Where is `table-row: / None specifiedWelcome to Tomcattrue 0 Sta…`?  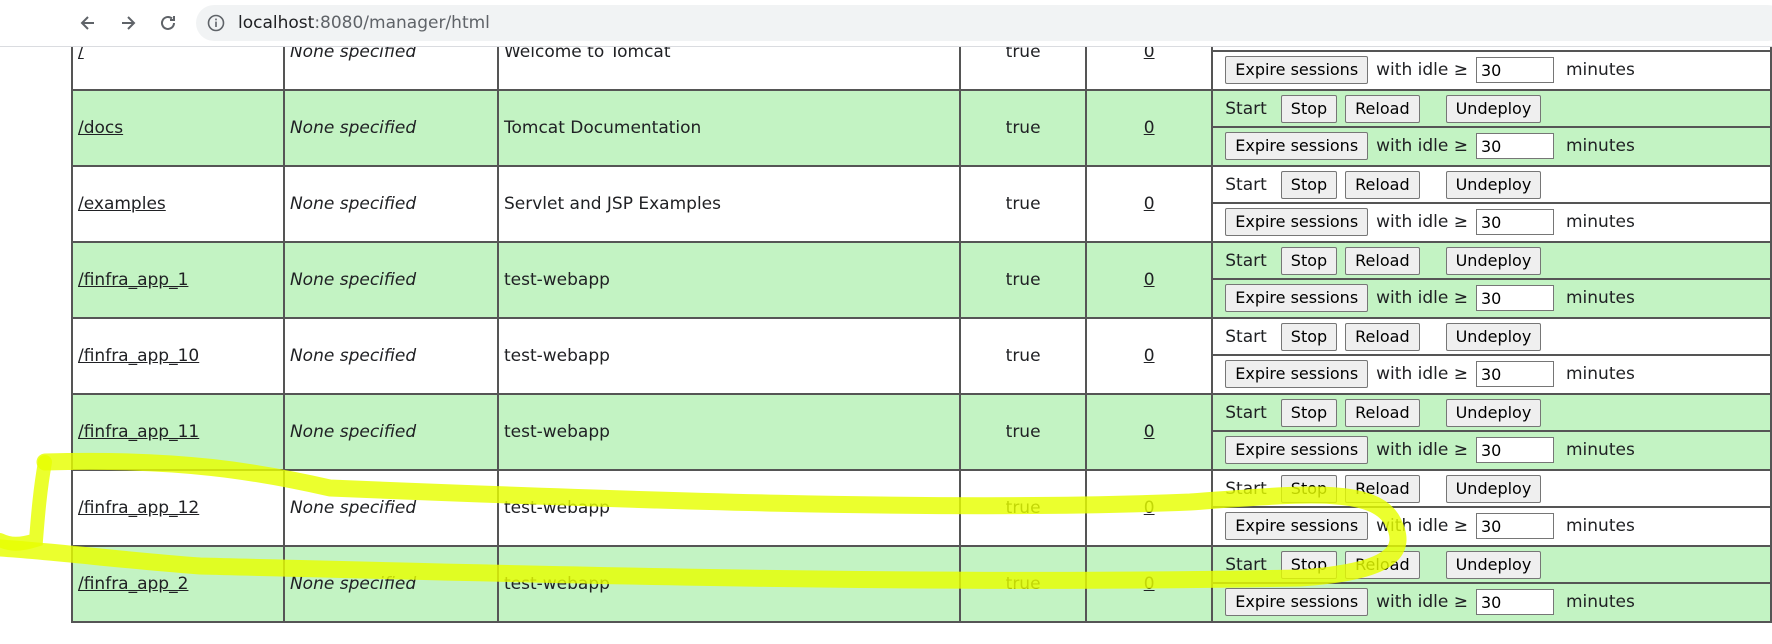
table-row: / None specifiedWelcome to Tomcattrue 0 Sta… is located at coordinates (921, 69).